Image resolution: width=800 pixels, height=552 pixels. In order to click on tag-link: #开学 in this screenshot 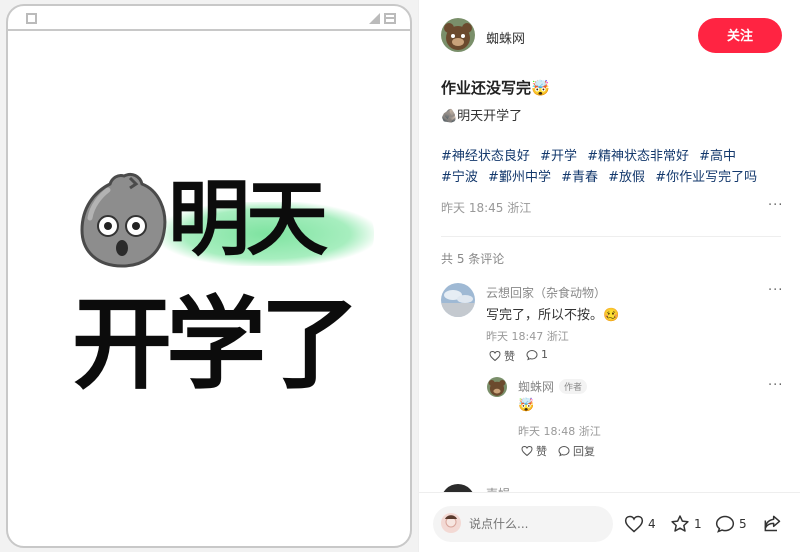, I will do `click(558, 156)`.